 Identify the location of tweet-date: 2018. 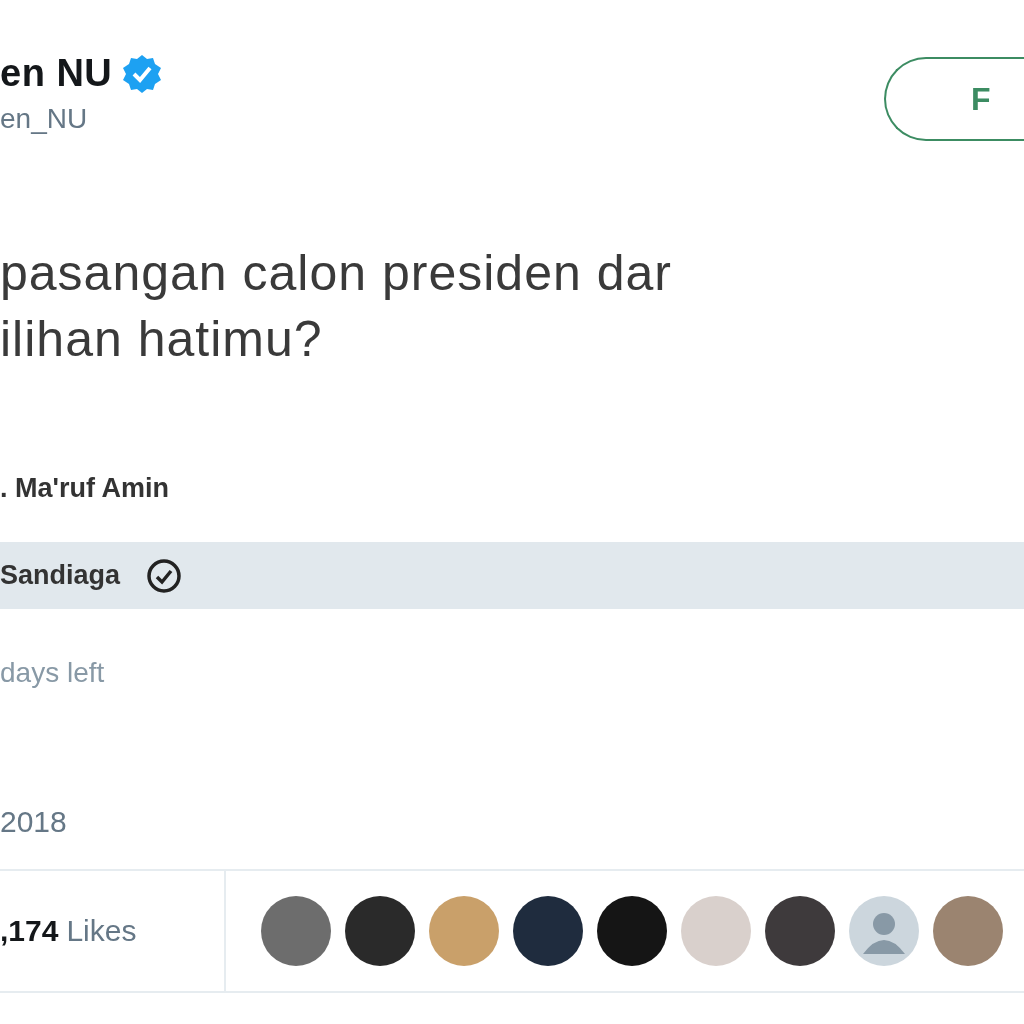
(34, 822).